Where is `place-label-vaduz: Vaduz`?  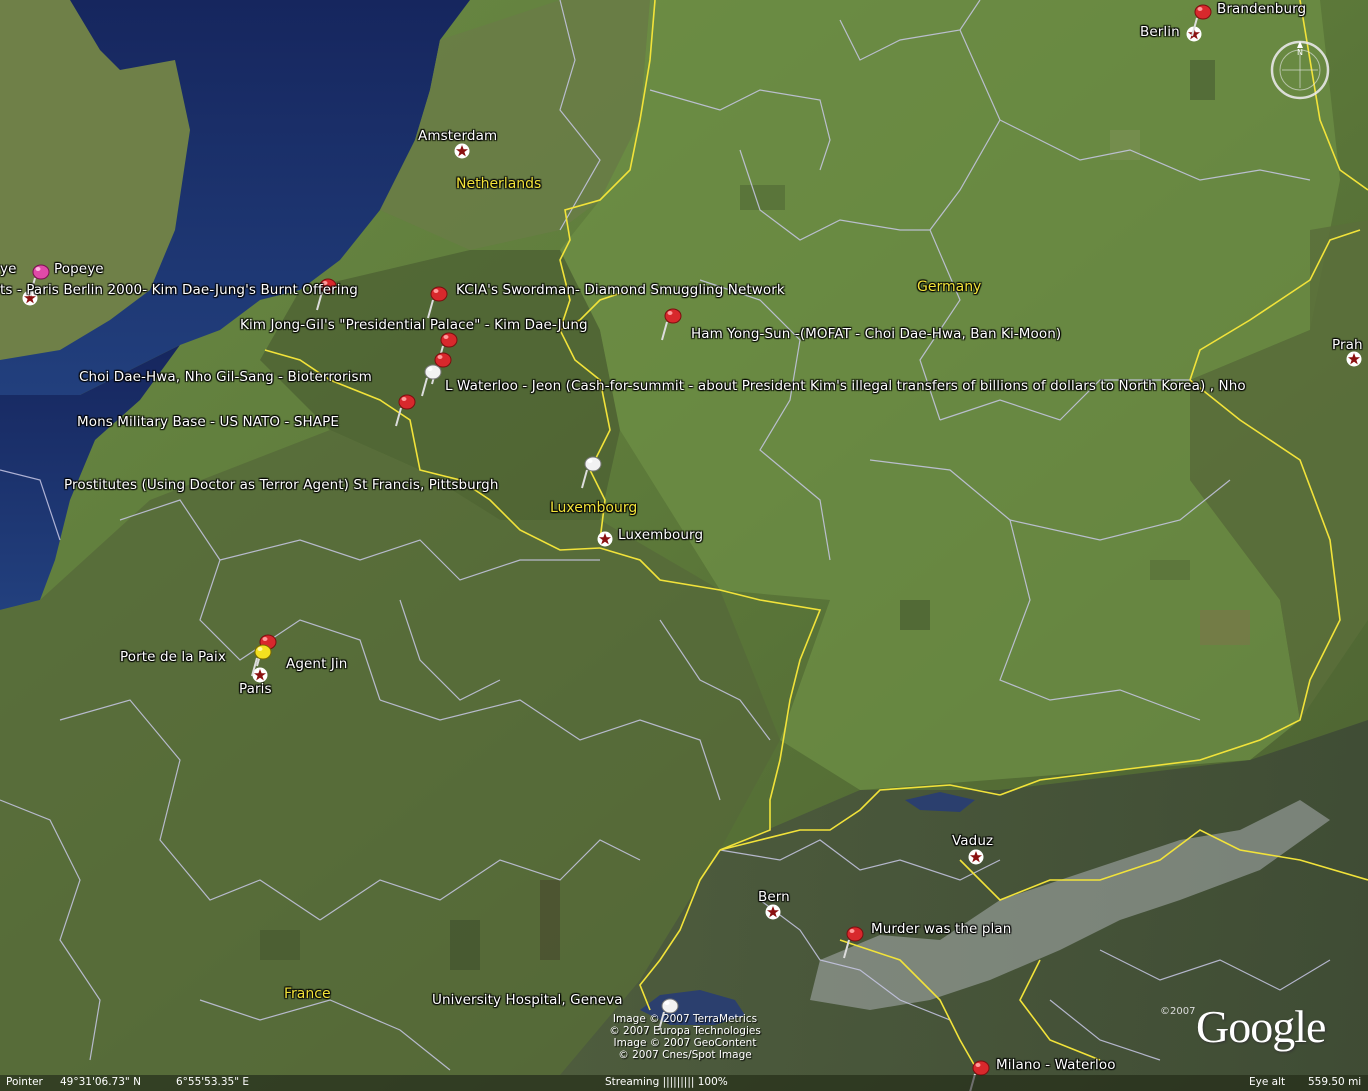 place-label-vaduz: Vaduz is located at coordinates (973, 841).